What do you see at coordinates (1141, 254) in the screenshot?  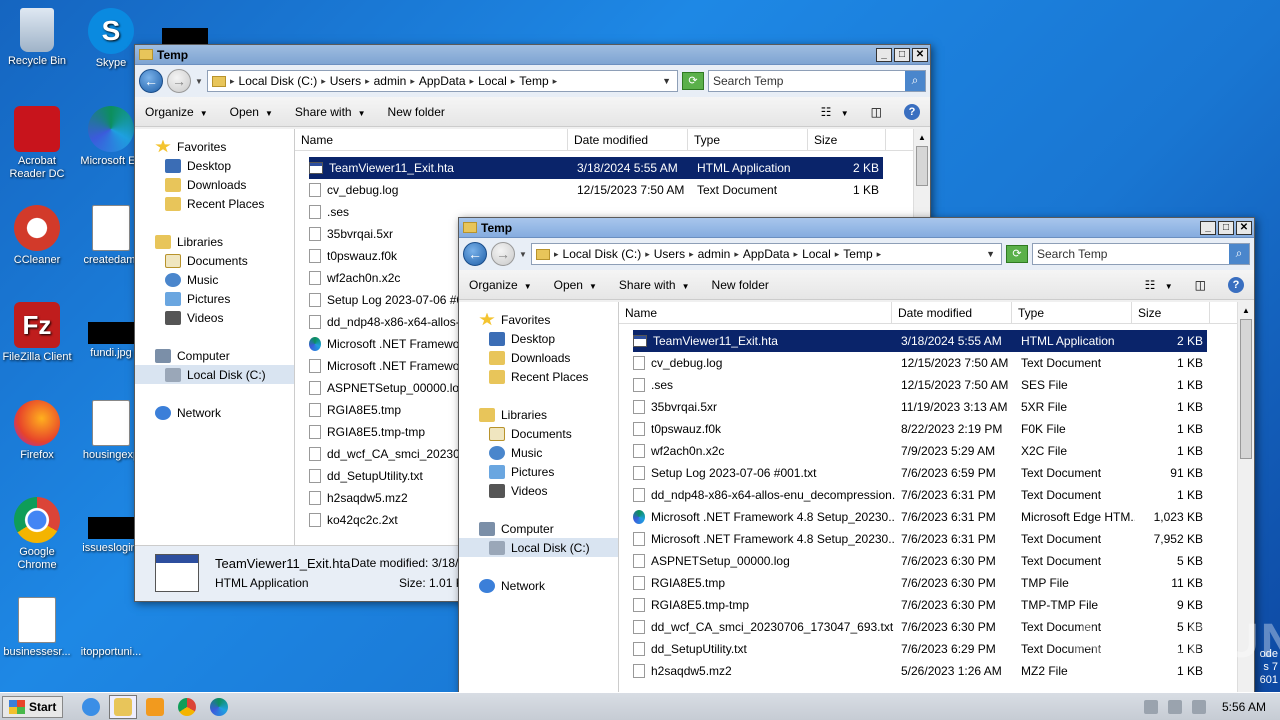 I see `search-input: Search Temp ⌕` at bounding box center [1141, 254].